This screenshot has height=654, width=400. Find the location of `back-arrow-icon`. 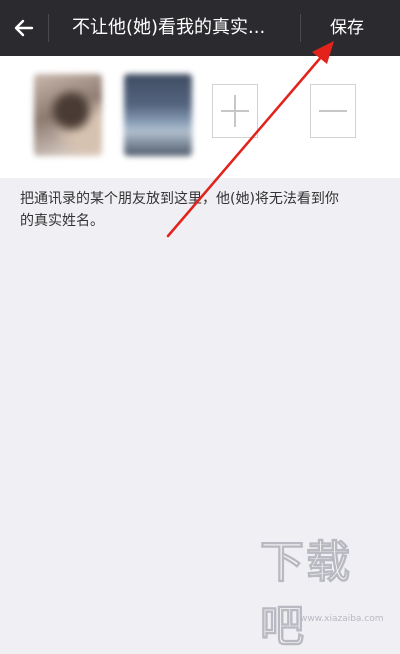

back-arrow-icon is located at coordinates (24, 28).